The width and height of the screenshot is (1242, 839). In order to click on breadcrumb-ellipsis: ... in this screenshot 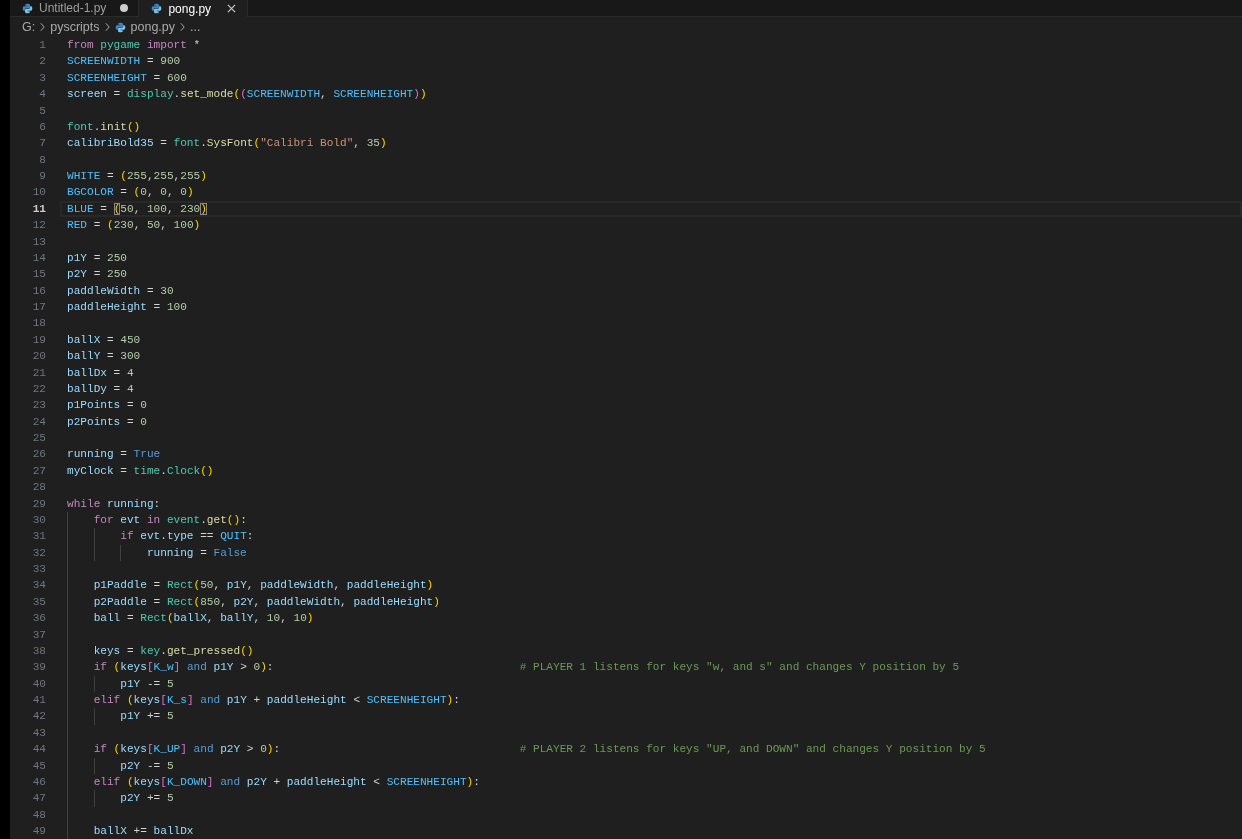, I will do `click(195, 27)`.